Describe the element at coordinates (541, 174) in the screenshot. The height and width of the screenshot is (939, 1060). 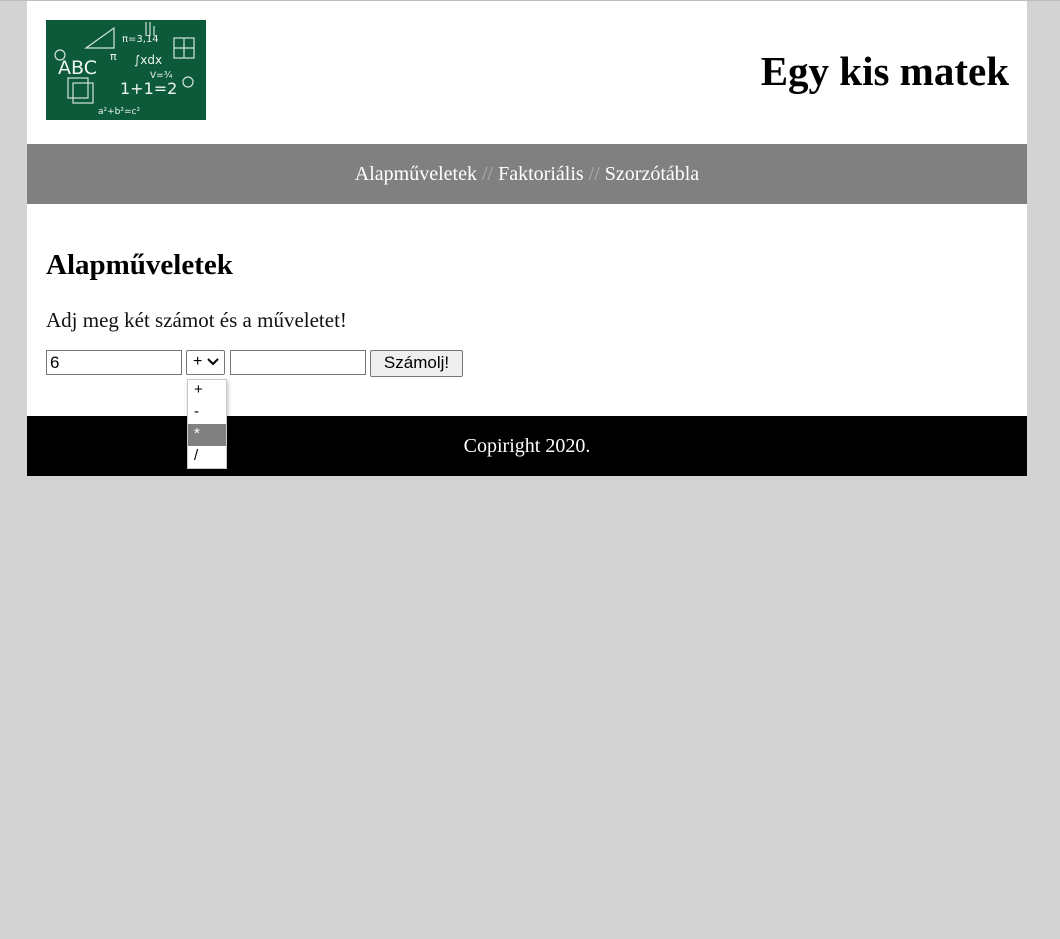
I see `nav-link-faktorialis: Faktoriális` at that location.